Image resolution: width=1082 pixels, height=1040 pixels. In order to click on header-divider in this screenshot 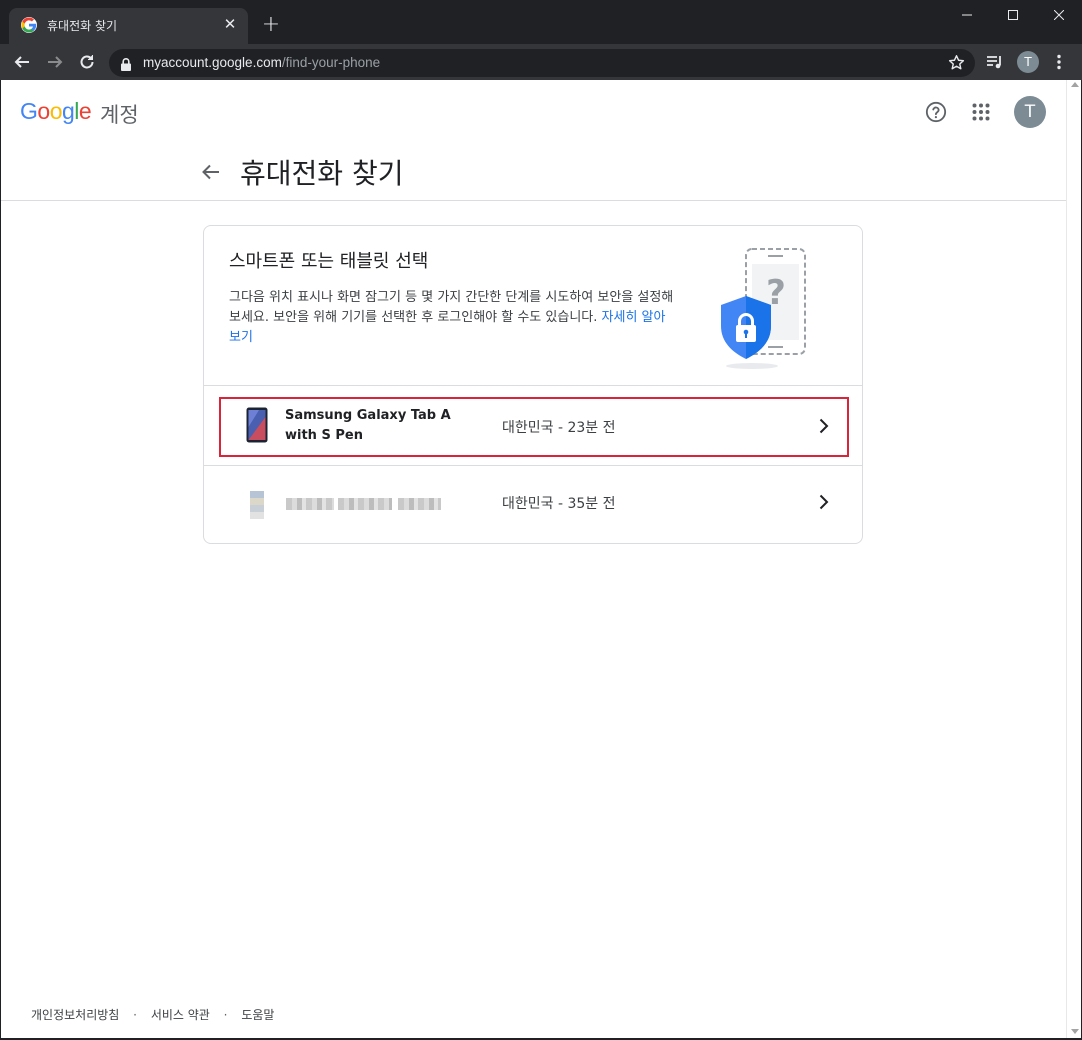, I will do `click(533, 200)`.